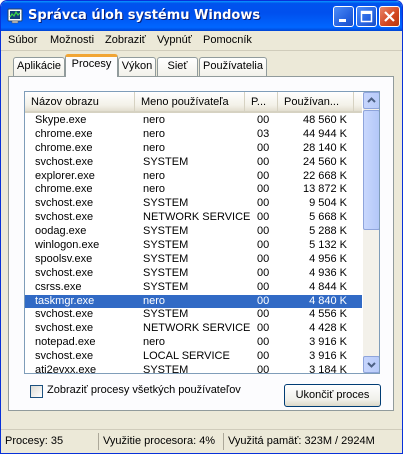 This screenshot has height=454, width=403. I want to click on menu-bar: Súbor Možnosti Zobraziť Vypnúť Pomocník, so click(201, 41).